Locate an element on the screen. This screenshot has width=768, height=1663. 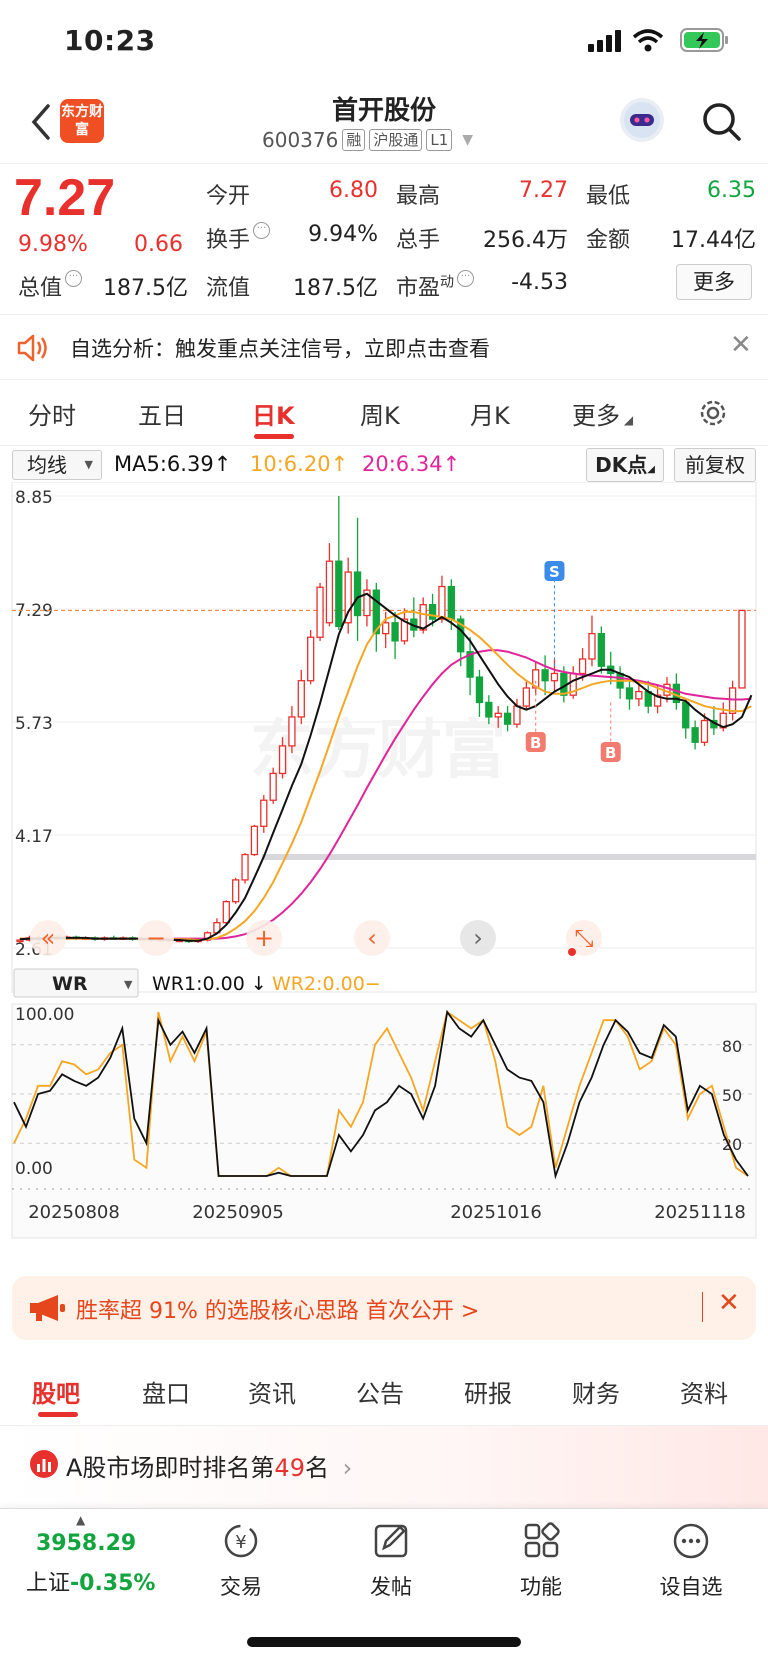
search-icon is located at coordinates (722, 122).